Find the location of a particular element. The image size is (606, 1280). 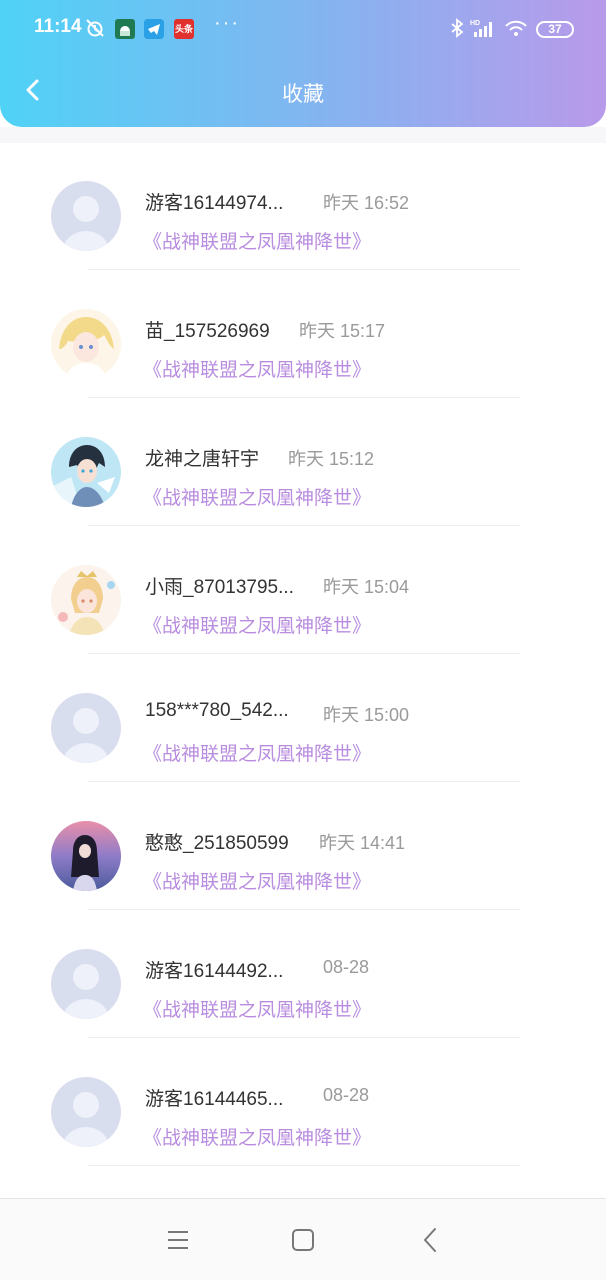

favorite-time: 昨天 15:17 is located at coordinates (342, 331).